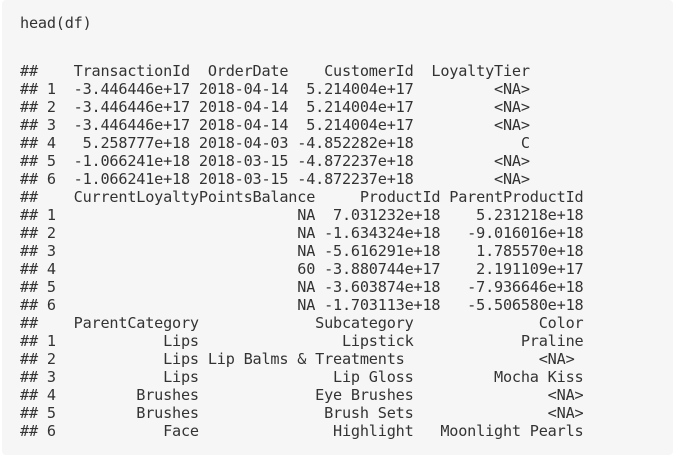  What do you see at coordinates (302, 395) in the screenshot?
I see `output-row-line: ## 4 Brushes Eye Brushes <NA>` at bounding box center [302, 395].